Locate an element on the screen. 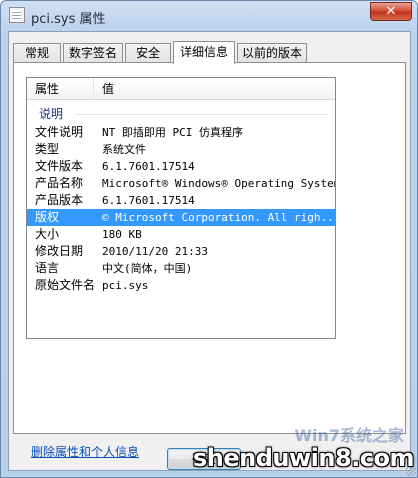  window-title: pci.sys 属性 is located at coordinates (68, 19).